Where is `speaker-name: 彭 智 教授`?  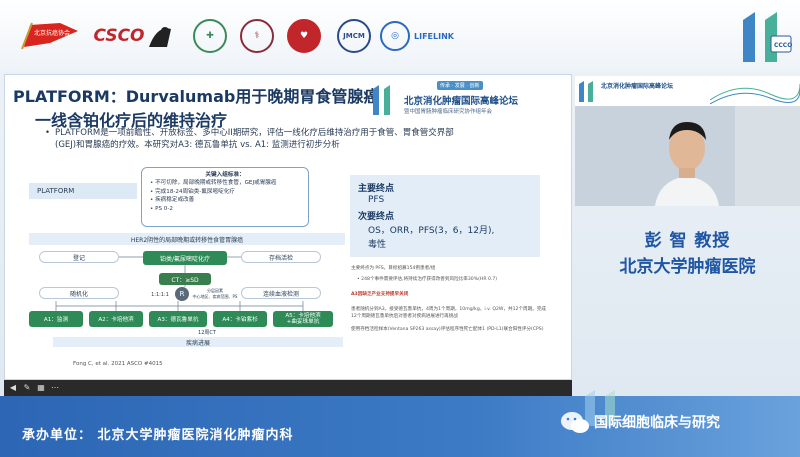 speaker-name: 彭 智 教授 is located at coordinates (687, 241).